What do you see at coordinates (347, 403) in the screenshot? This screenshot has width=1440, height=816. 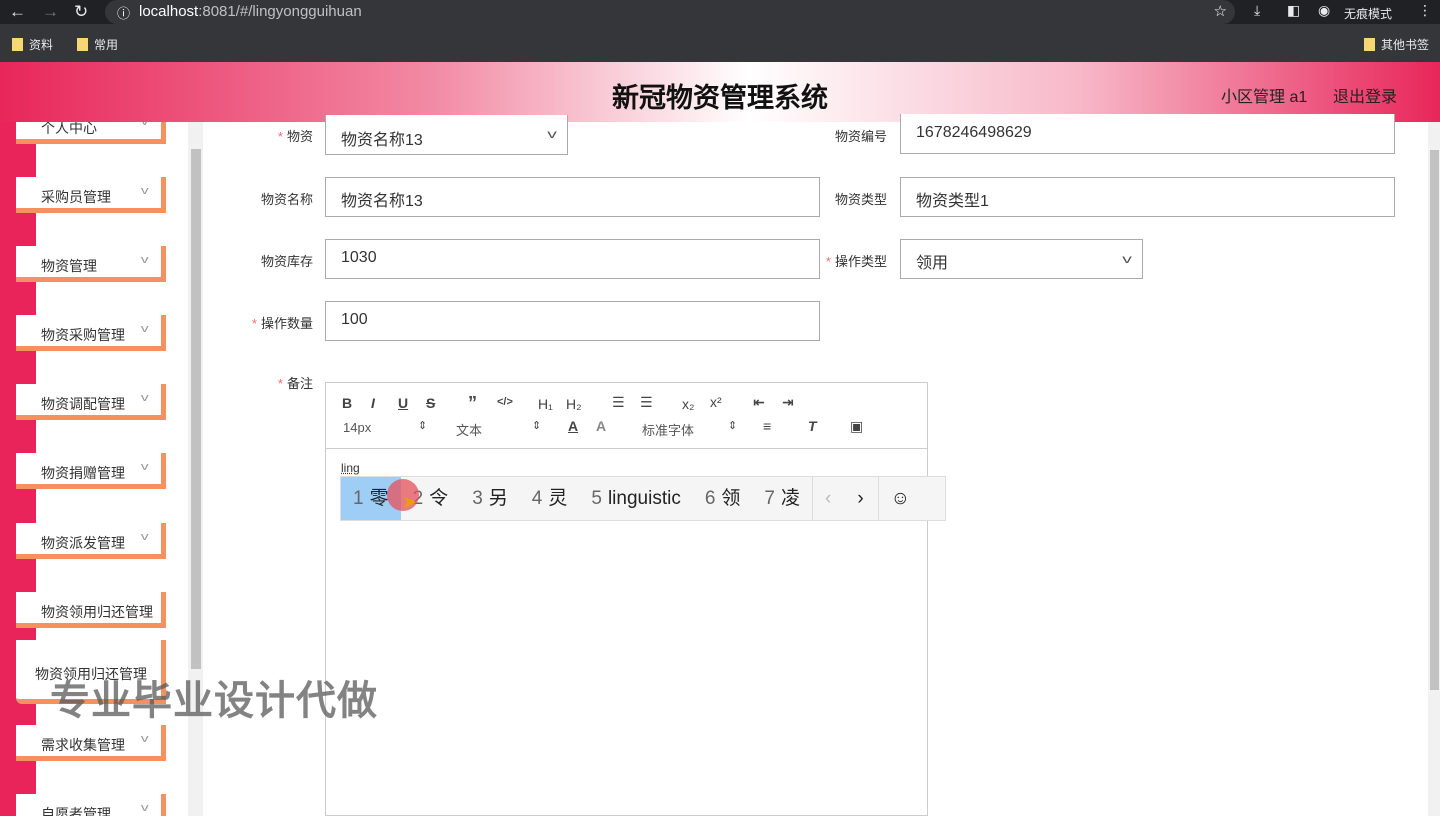 I see `bold-icon: B` at bounding box center [347, 403].